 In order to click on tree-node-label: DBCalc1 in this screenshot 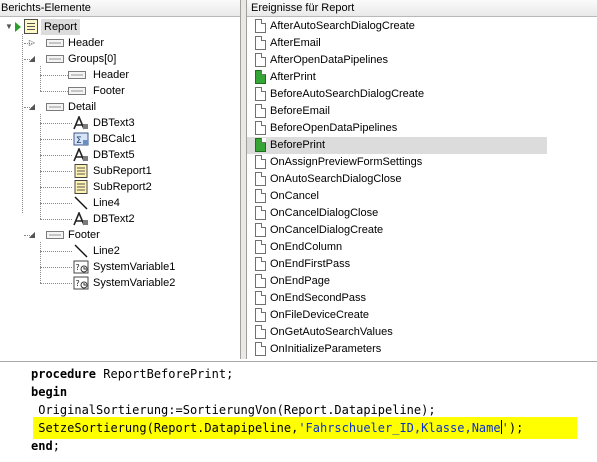, I will do `click(115, 139)`.